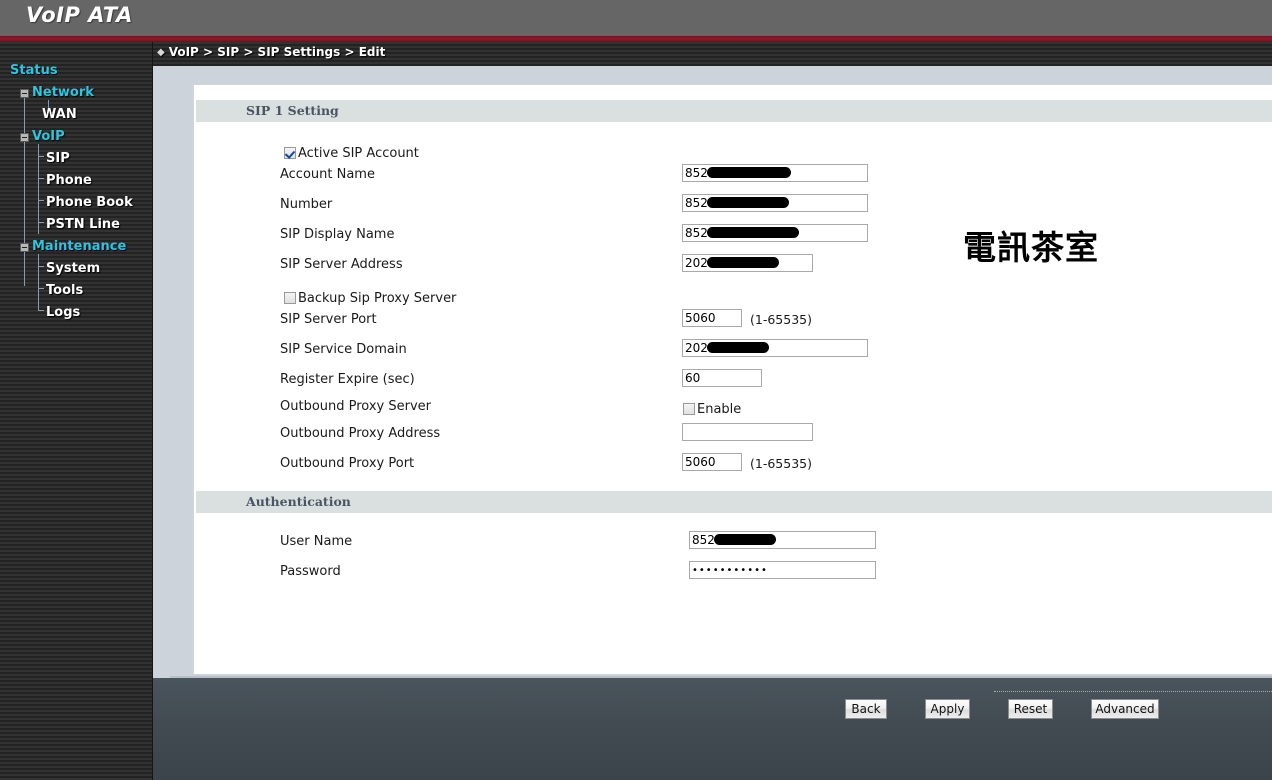 The image size is (1272, 780). I want to click on sidebar-item-phone-book: Phone Book, so click(76, 205).